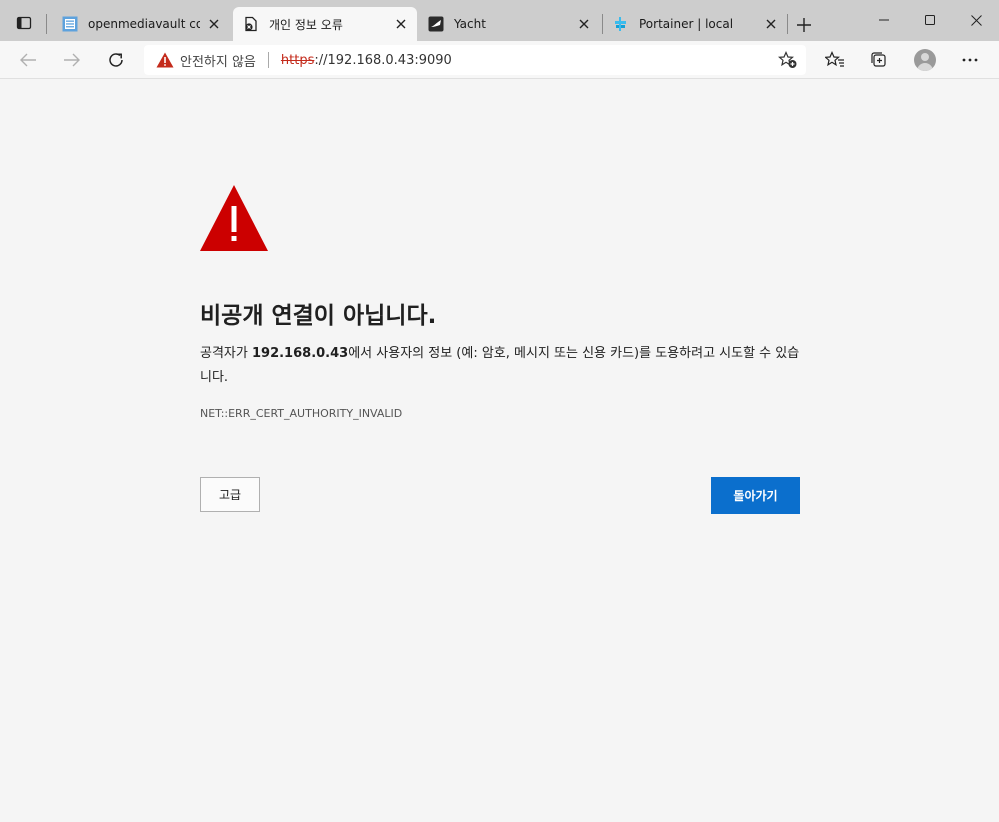  I want to click on tab-strip: openmediavault contr 개인 정보 오류, so click(499, 20).